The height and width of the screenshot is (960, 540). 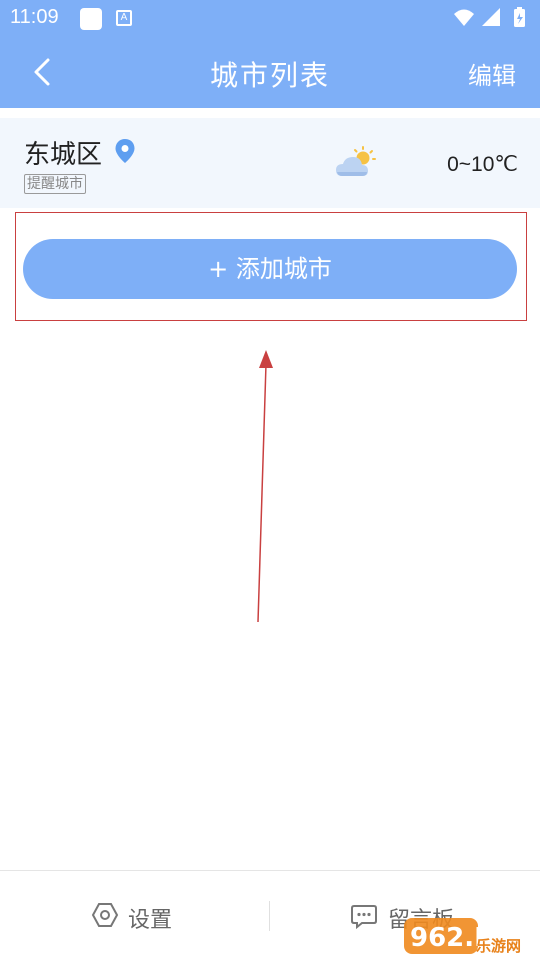 What do you see at coordinates (492, 73) in the screenshot?
I see `edit-button: 编辑` at bounding box center [492, 73].